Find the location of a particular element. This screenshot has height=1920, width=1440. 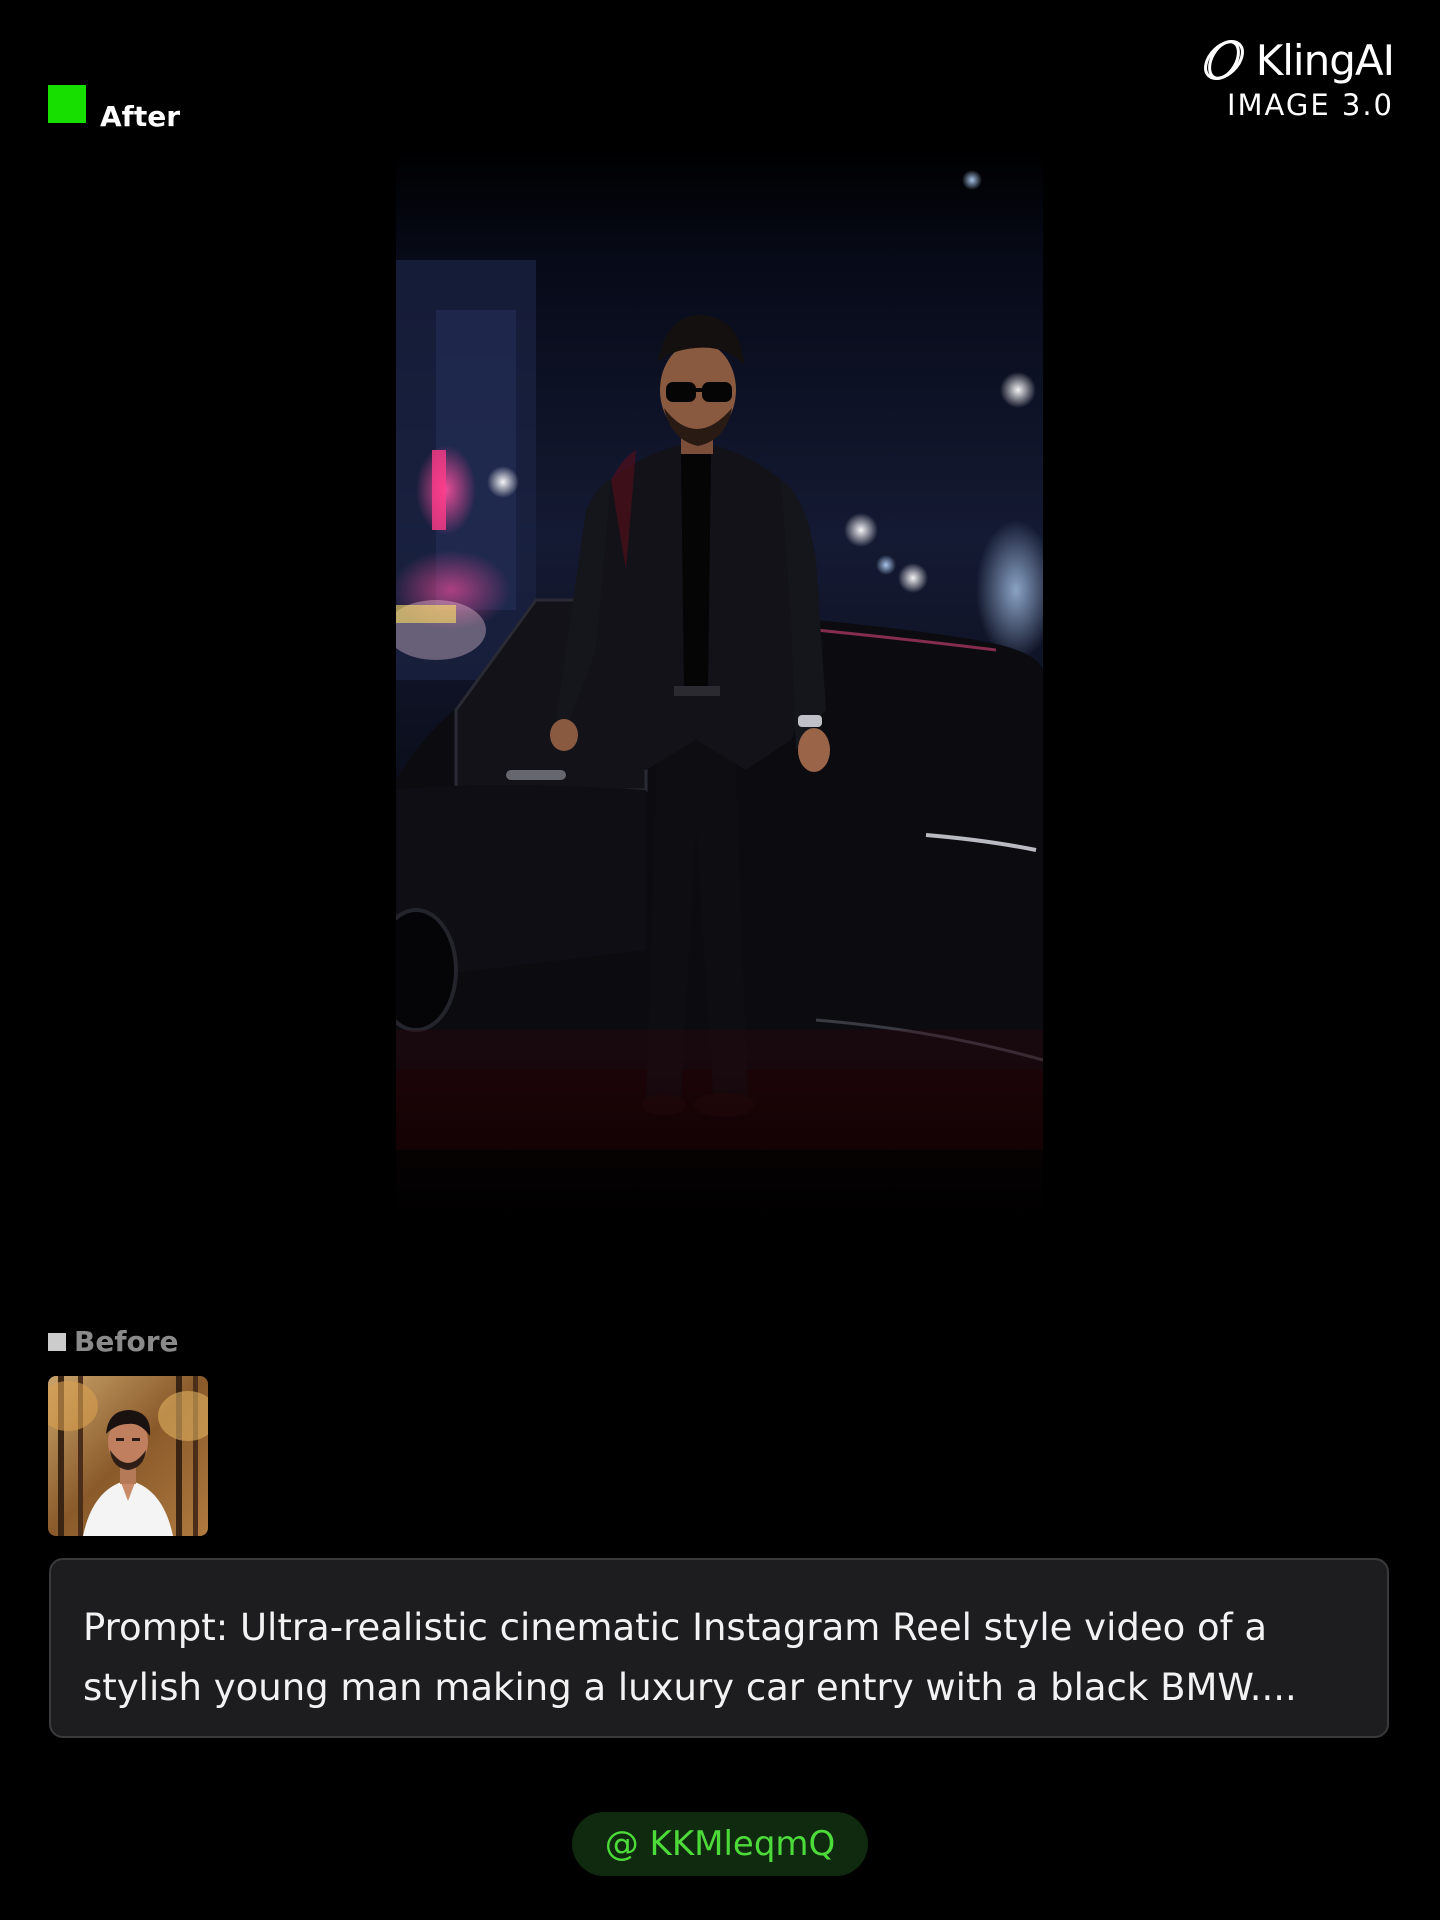

before-label: Before is located at coordinates (113, 1341).